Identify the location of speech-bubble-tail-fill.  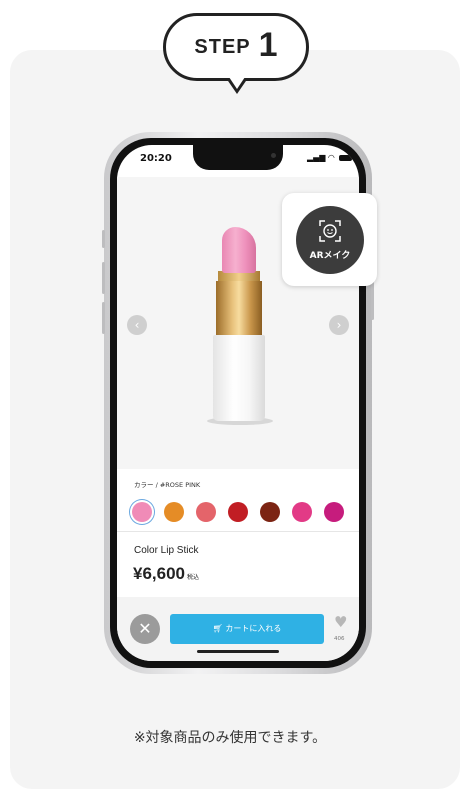
(237, 83).